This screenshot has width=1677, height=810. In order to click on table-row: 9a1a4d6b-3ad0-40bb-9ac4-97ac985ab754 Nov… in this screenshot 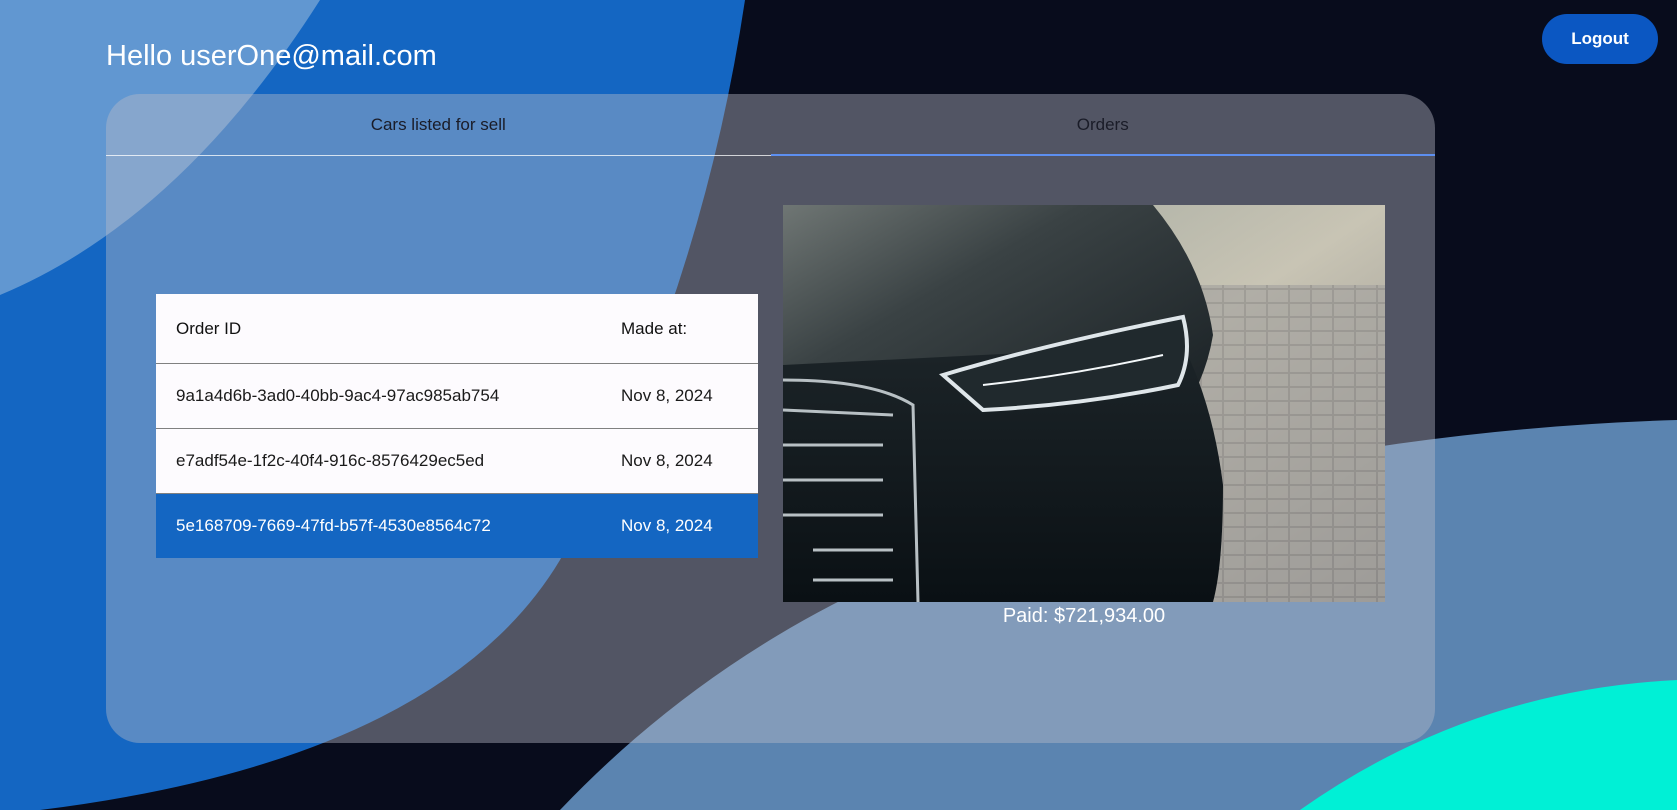, I will do `click(457, 396)`.